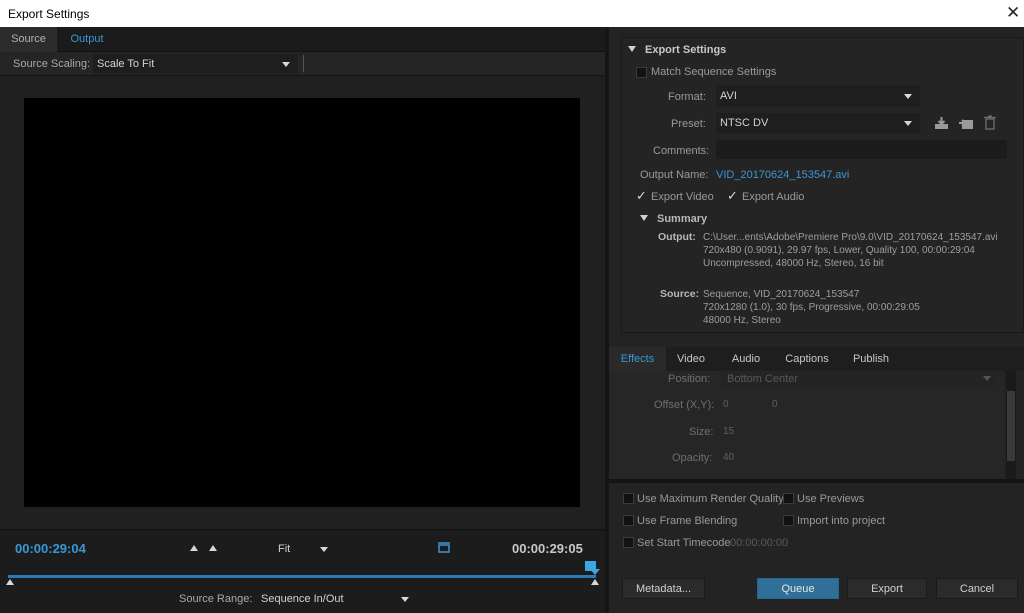 The width and height of the screenshot is (1024, 613). What do you see at coordinates (641, 72) in the screenshot?
I see `match-sequence-checkbox` at bounding box center [641, 72].